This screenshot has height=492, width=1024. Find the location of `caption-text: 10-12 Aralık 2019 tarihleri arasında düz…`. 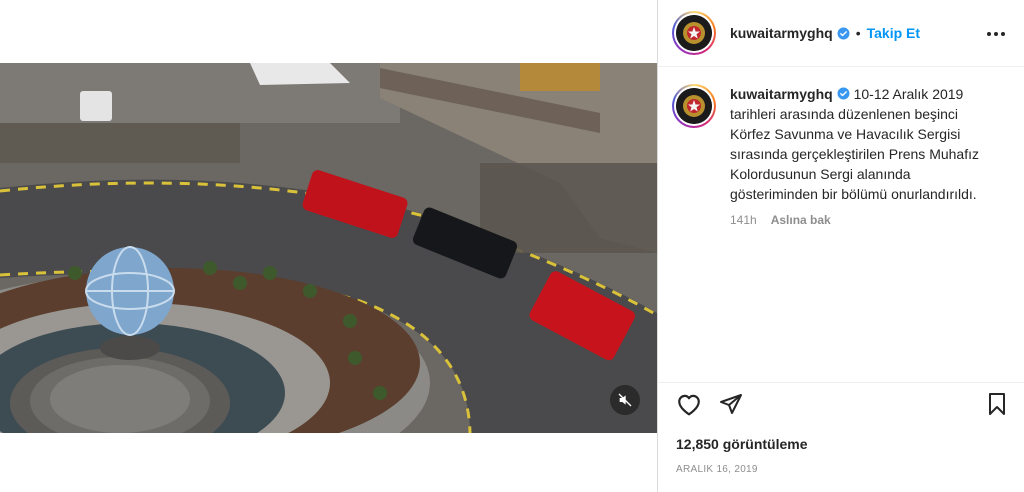

caption-text: 10-12 Aralık 2019 tarihleri arasında düz… is located at coordinates (854, 144).